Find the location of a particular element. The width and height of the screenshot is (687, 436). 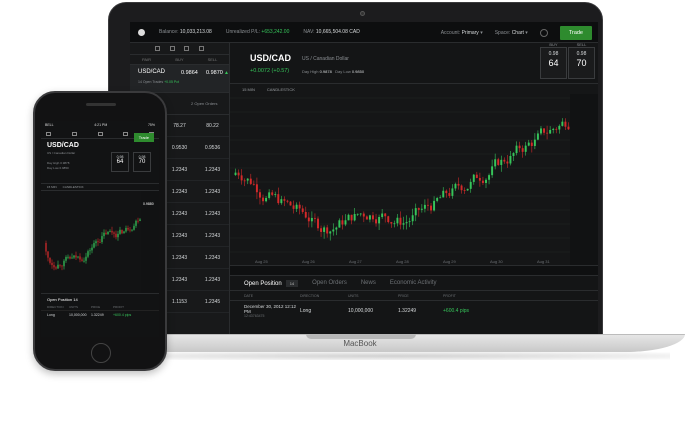

chart-toolbar: 15 MIN CANDLESTICK is located at coordinates (414, 89).